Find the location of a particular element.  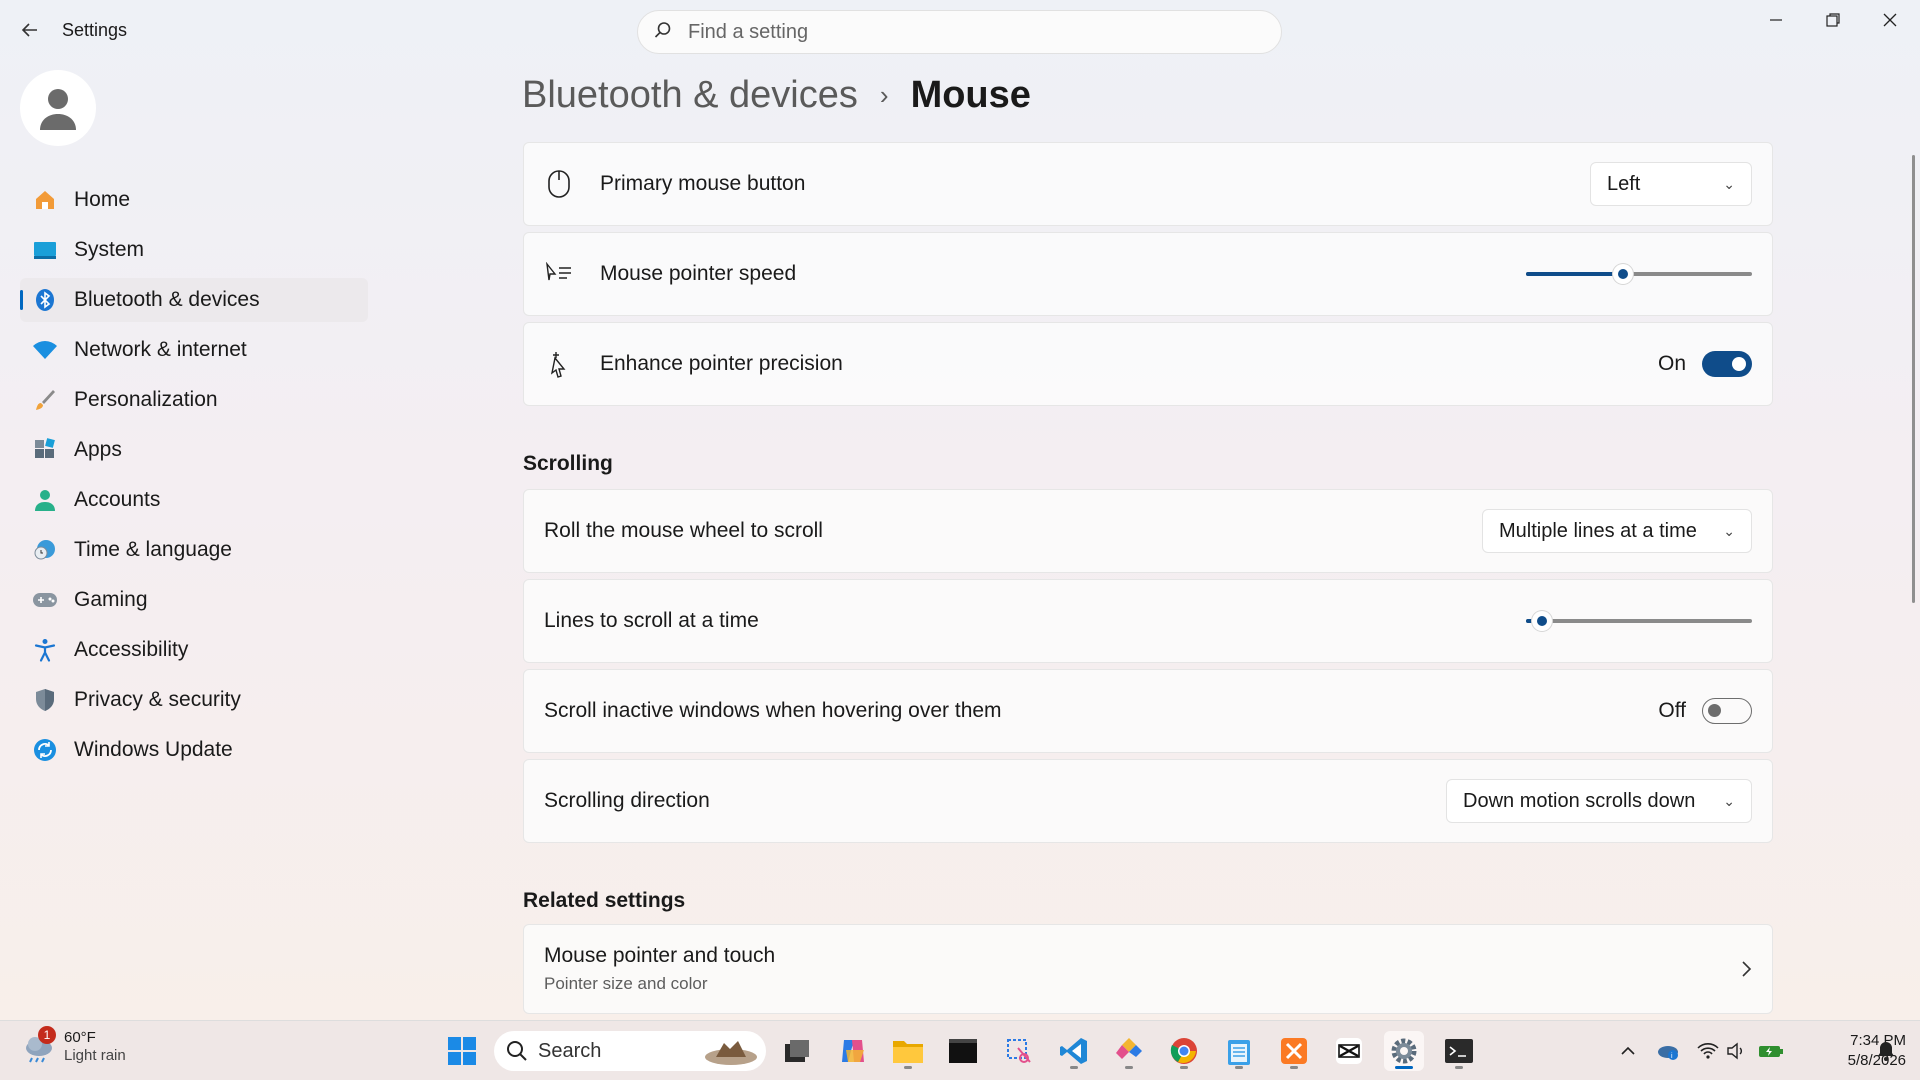

breadcrumb: Bluetooth & devices › Mouse is located at coordinates (776, 95).